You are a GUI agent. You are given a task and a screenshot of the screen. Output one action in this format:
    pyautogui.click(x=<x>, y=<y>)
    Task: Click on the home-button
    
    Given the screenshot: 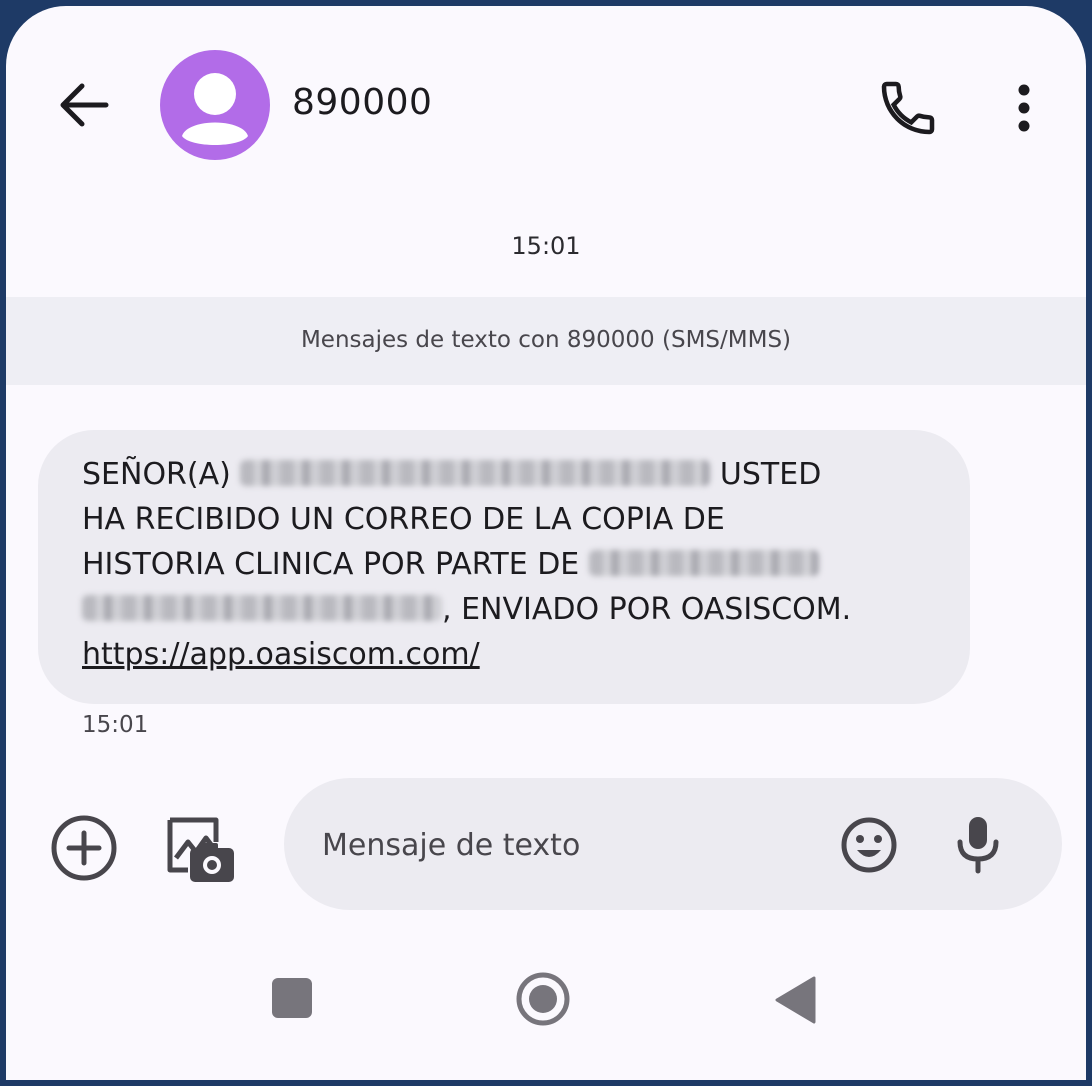 What is the action you would take?
    pyautogui.click(x=543, y=999)
    